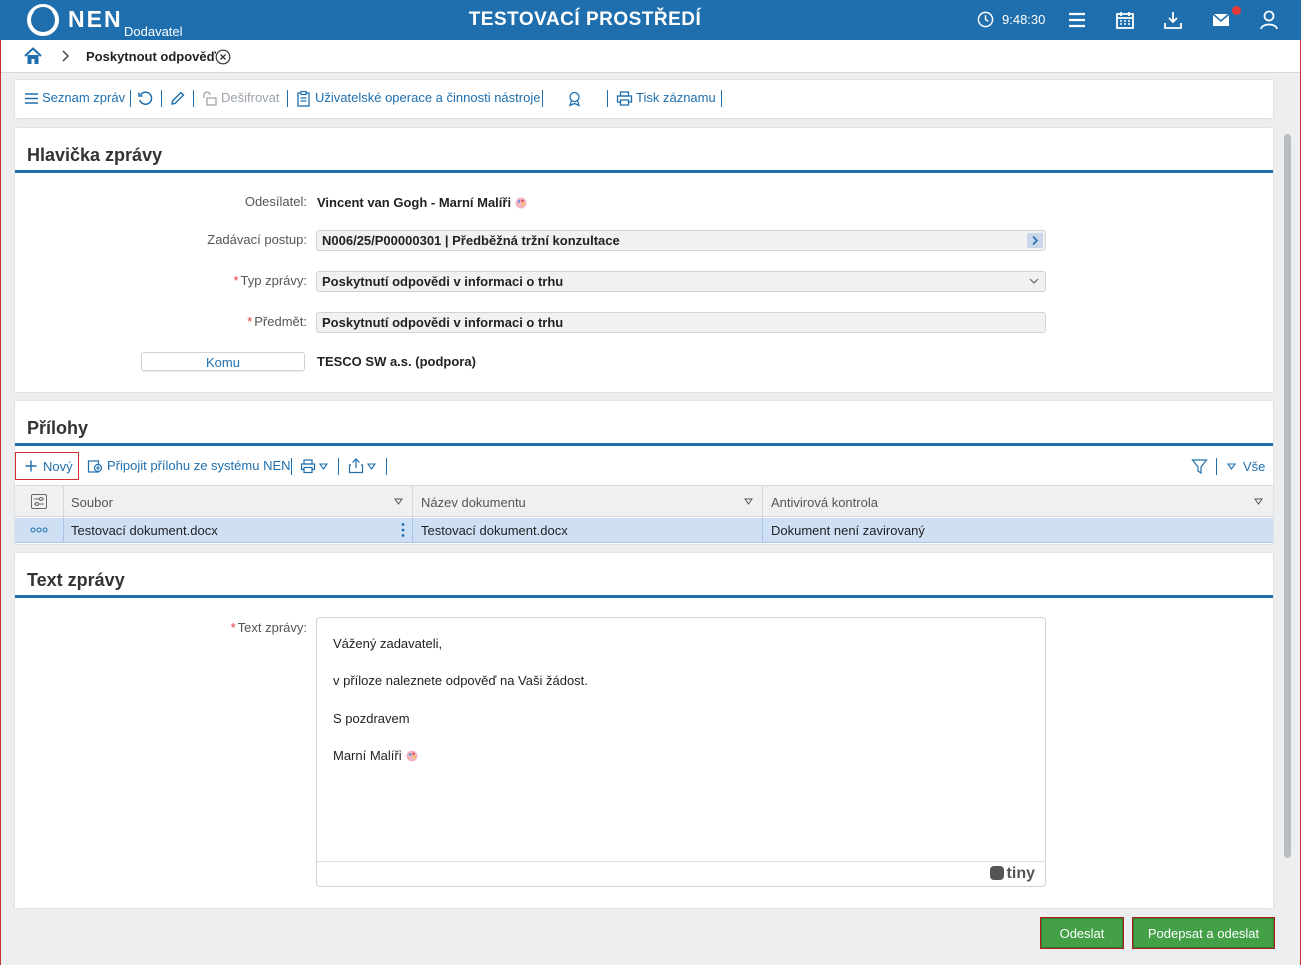  What do you see at coordinates (250, 97) in the screenshot?
I see `decrypt-button: Dešifrovat` at bounding box center [250, 97].